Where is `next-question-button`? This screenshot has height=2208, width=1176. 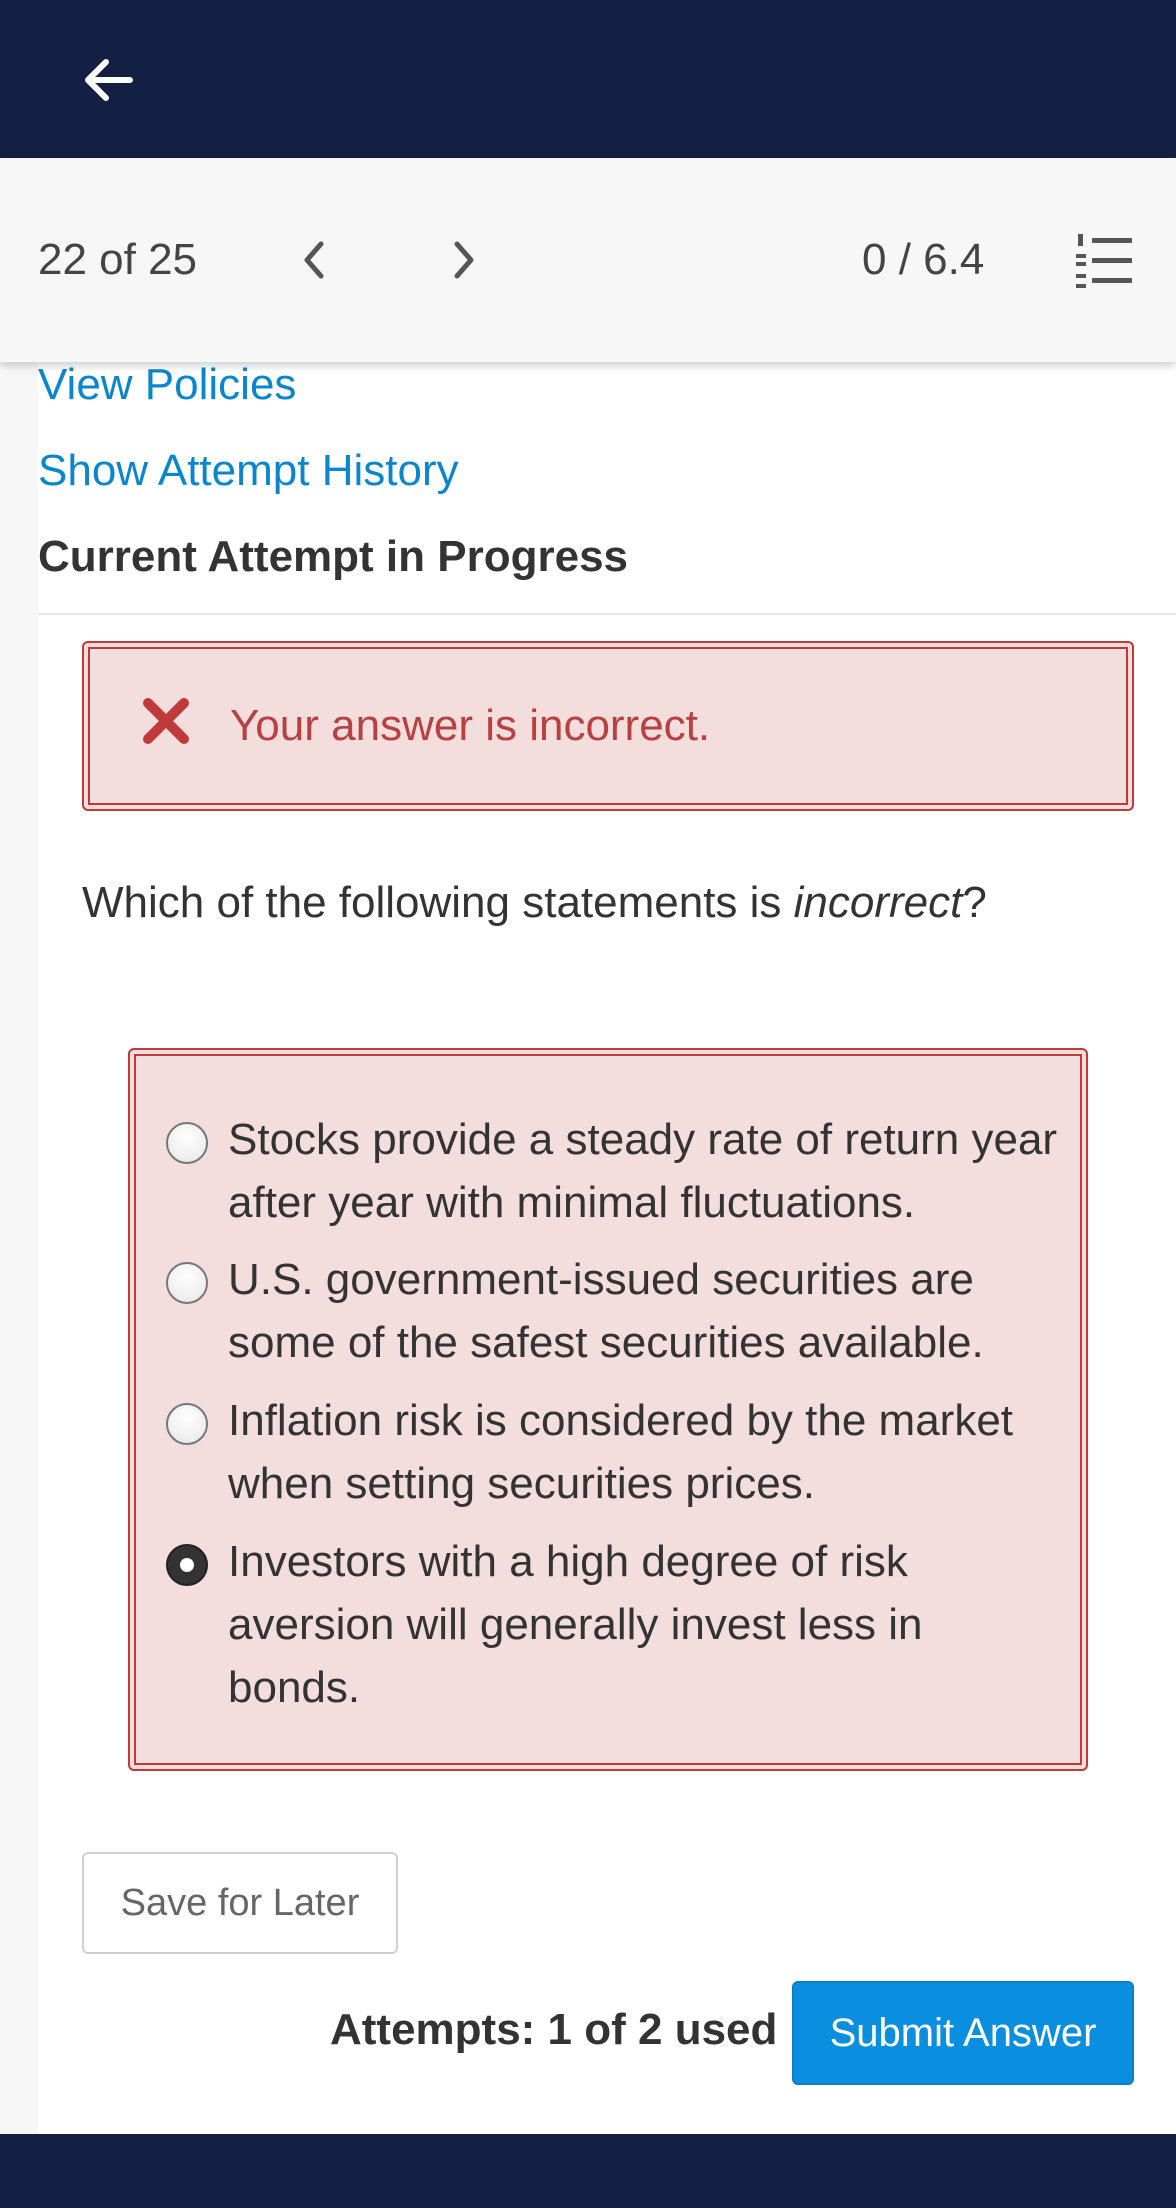 next-question-button is located at coordinates (464, 260).